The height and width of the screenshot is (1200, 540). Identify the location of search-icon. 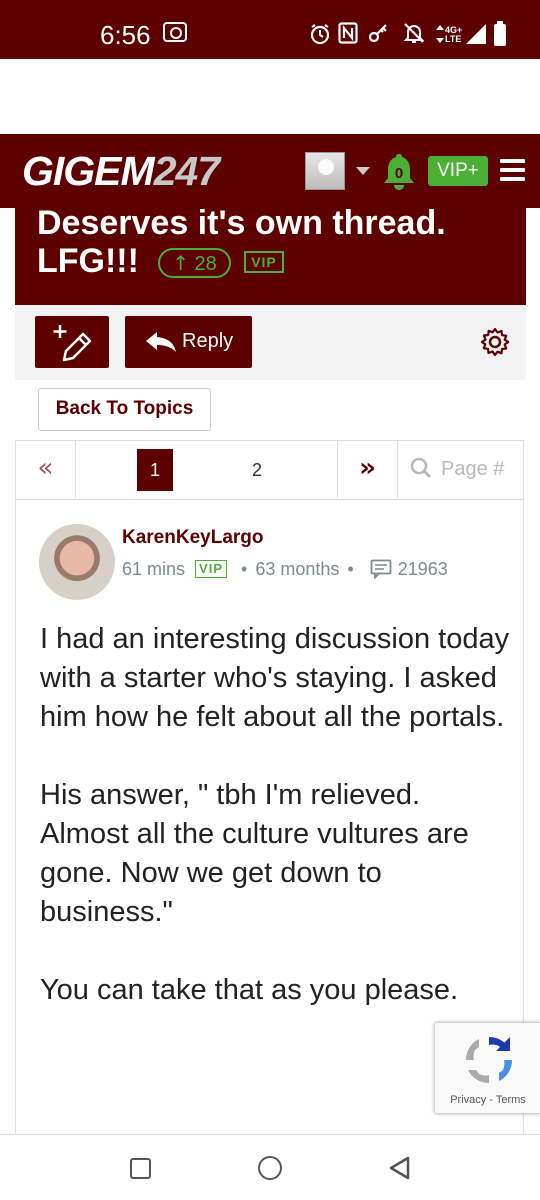
(420, 467).